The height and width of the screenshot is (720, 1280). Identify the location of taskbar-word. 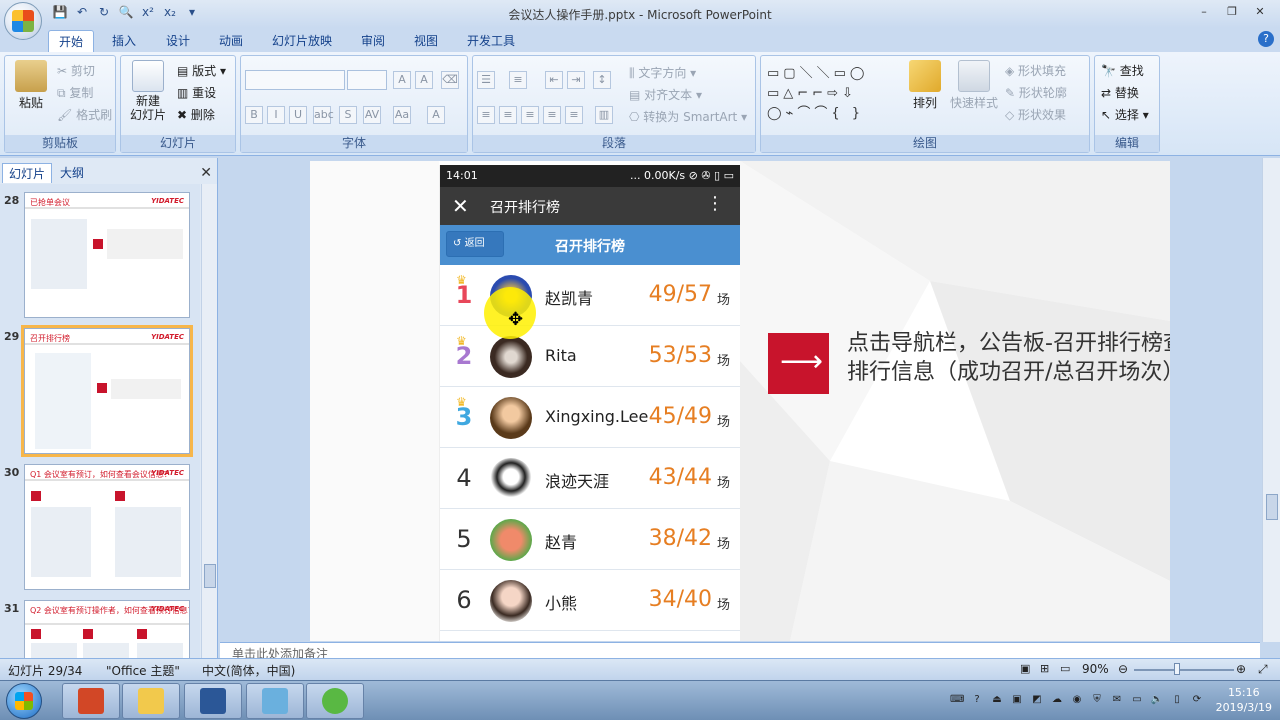
(213, 701).